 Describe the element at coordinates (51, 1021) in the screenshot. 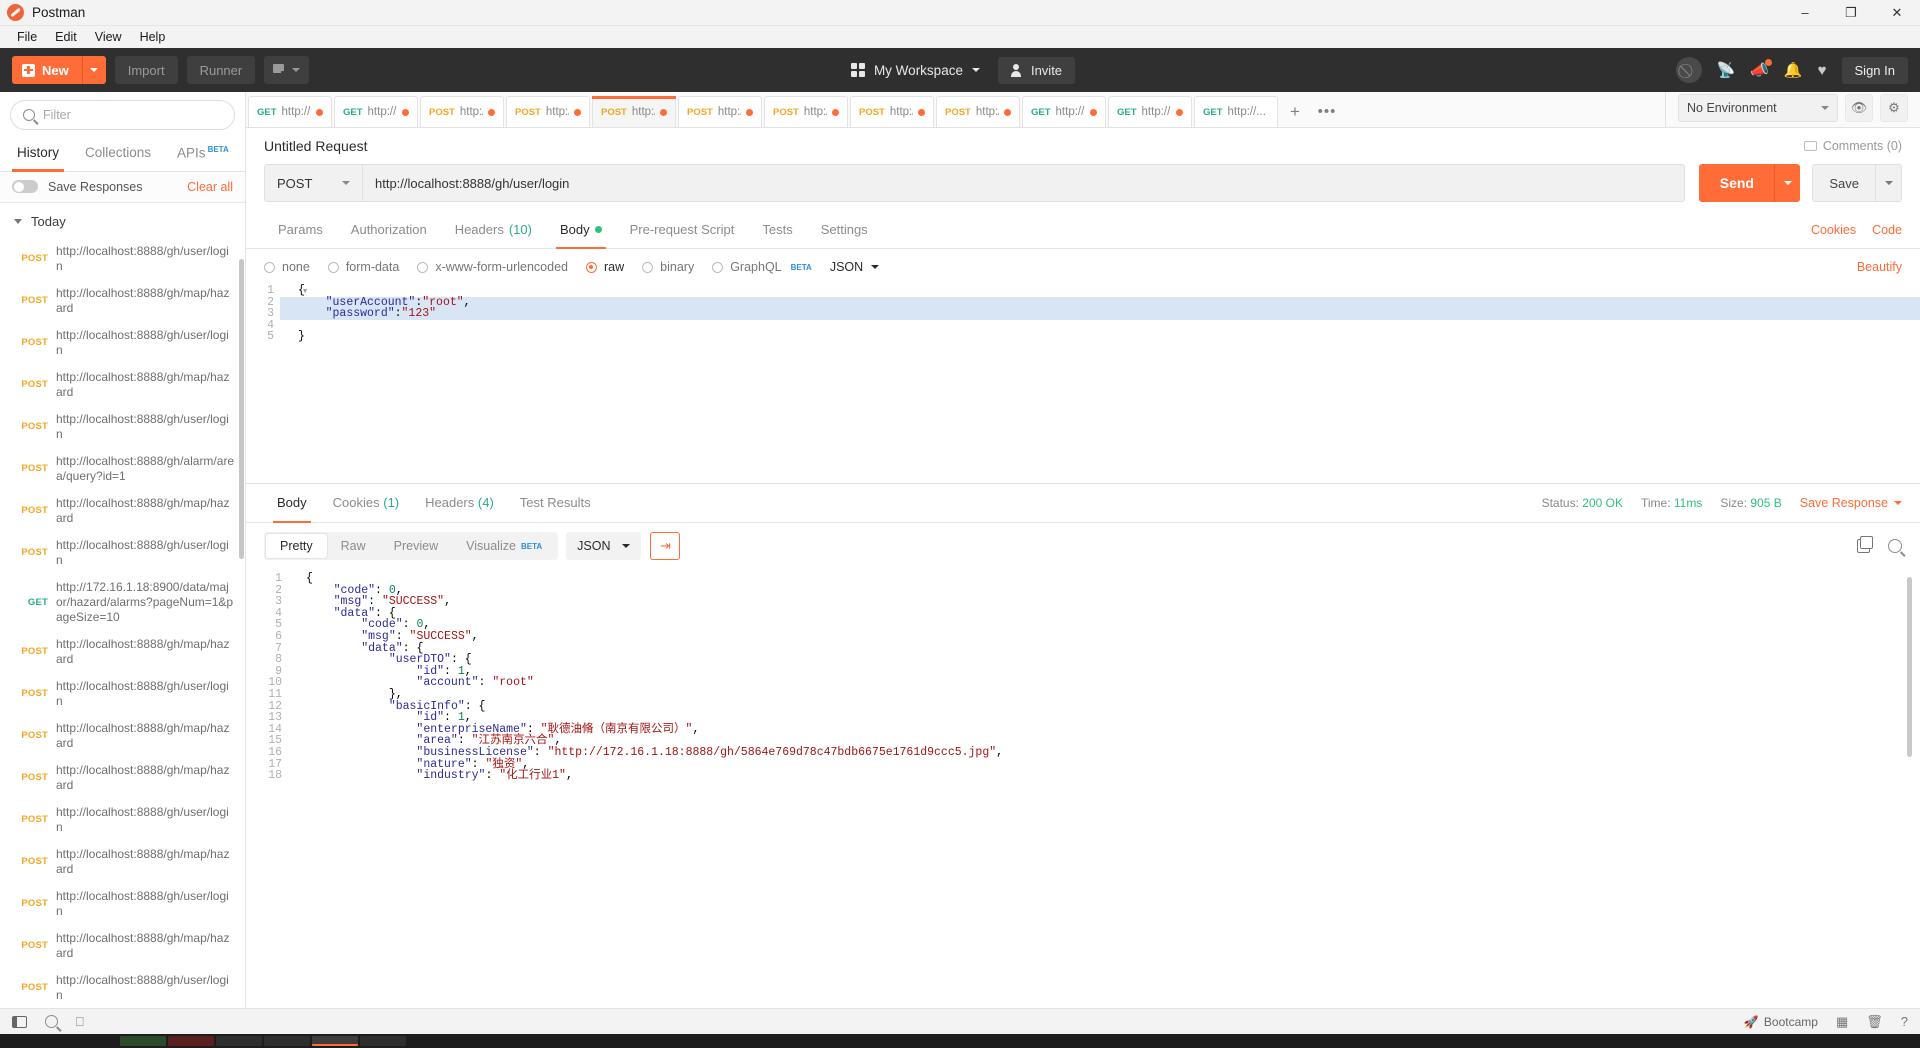

I see `find-icon` at that location.